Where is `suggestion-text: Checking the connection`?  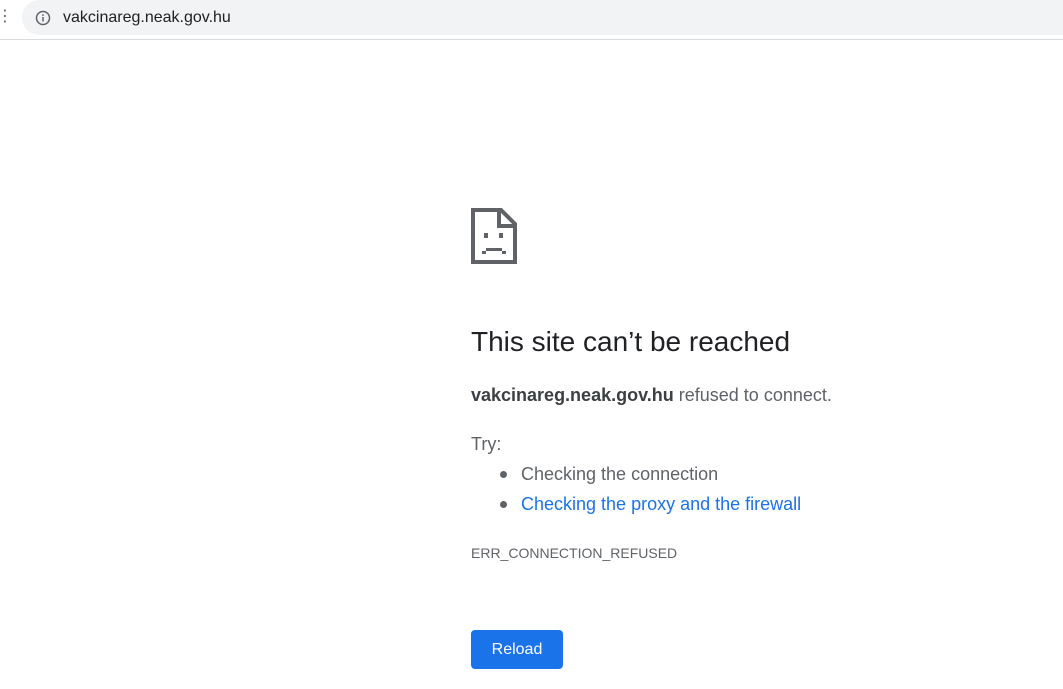 suggestion-text: Checking the connection is located at coordinates (620, 474).